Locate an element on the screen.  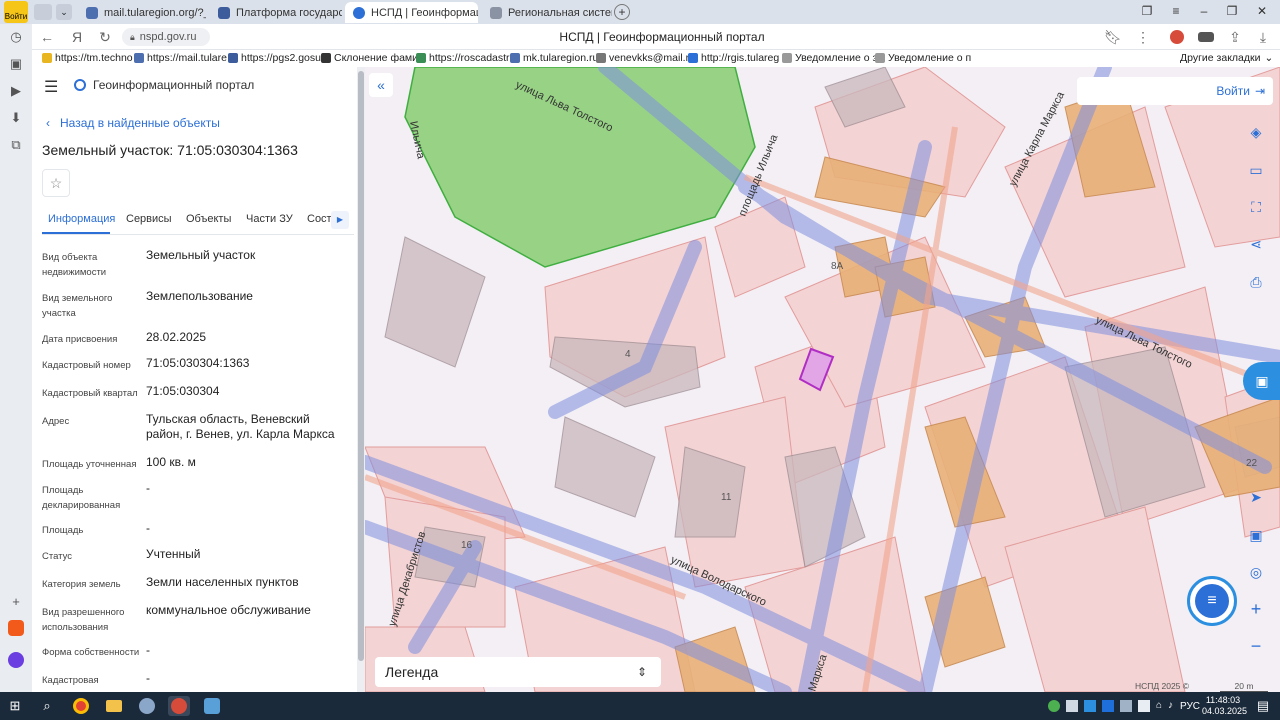
tab-title: Региональная система за is located at coordinates (560, 12).